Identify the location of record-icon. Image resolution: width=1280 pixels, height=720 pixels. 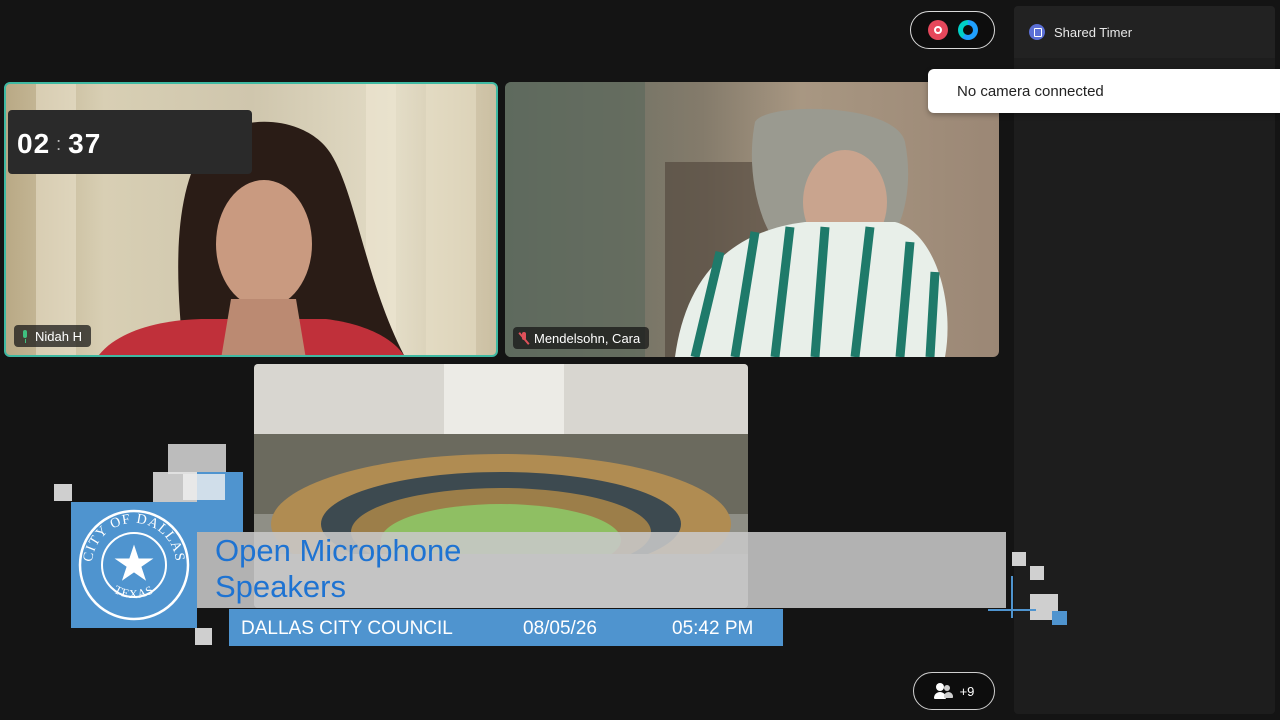
(937, 30).